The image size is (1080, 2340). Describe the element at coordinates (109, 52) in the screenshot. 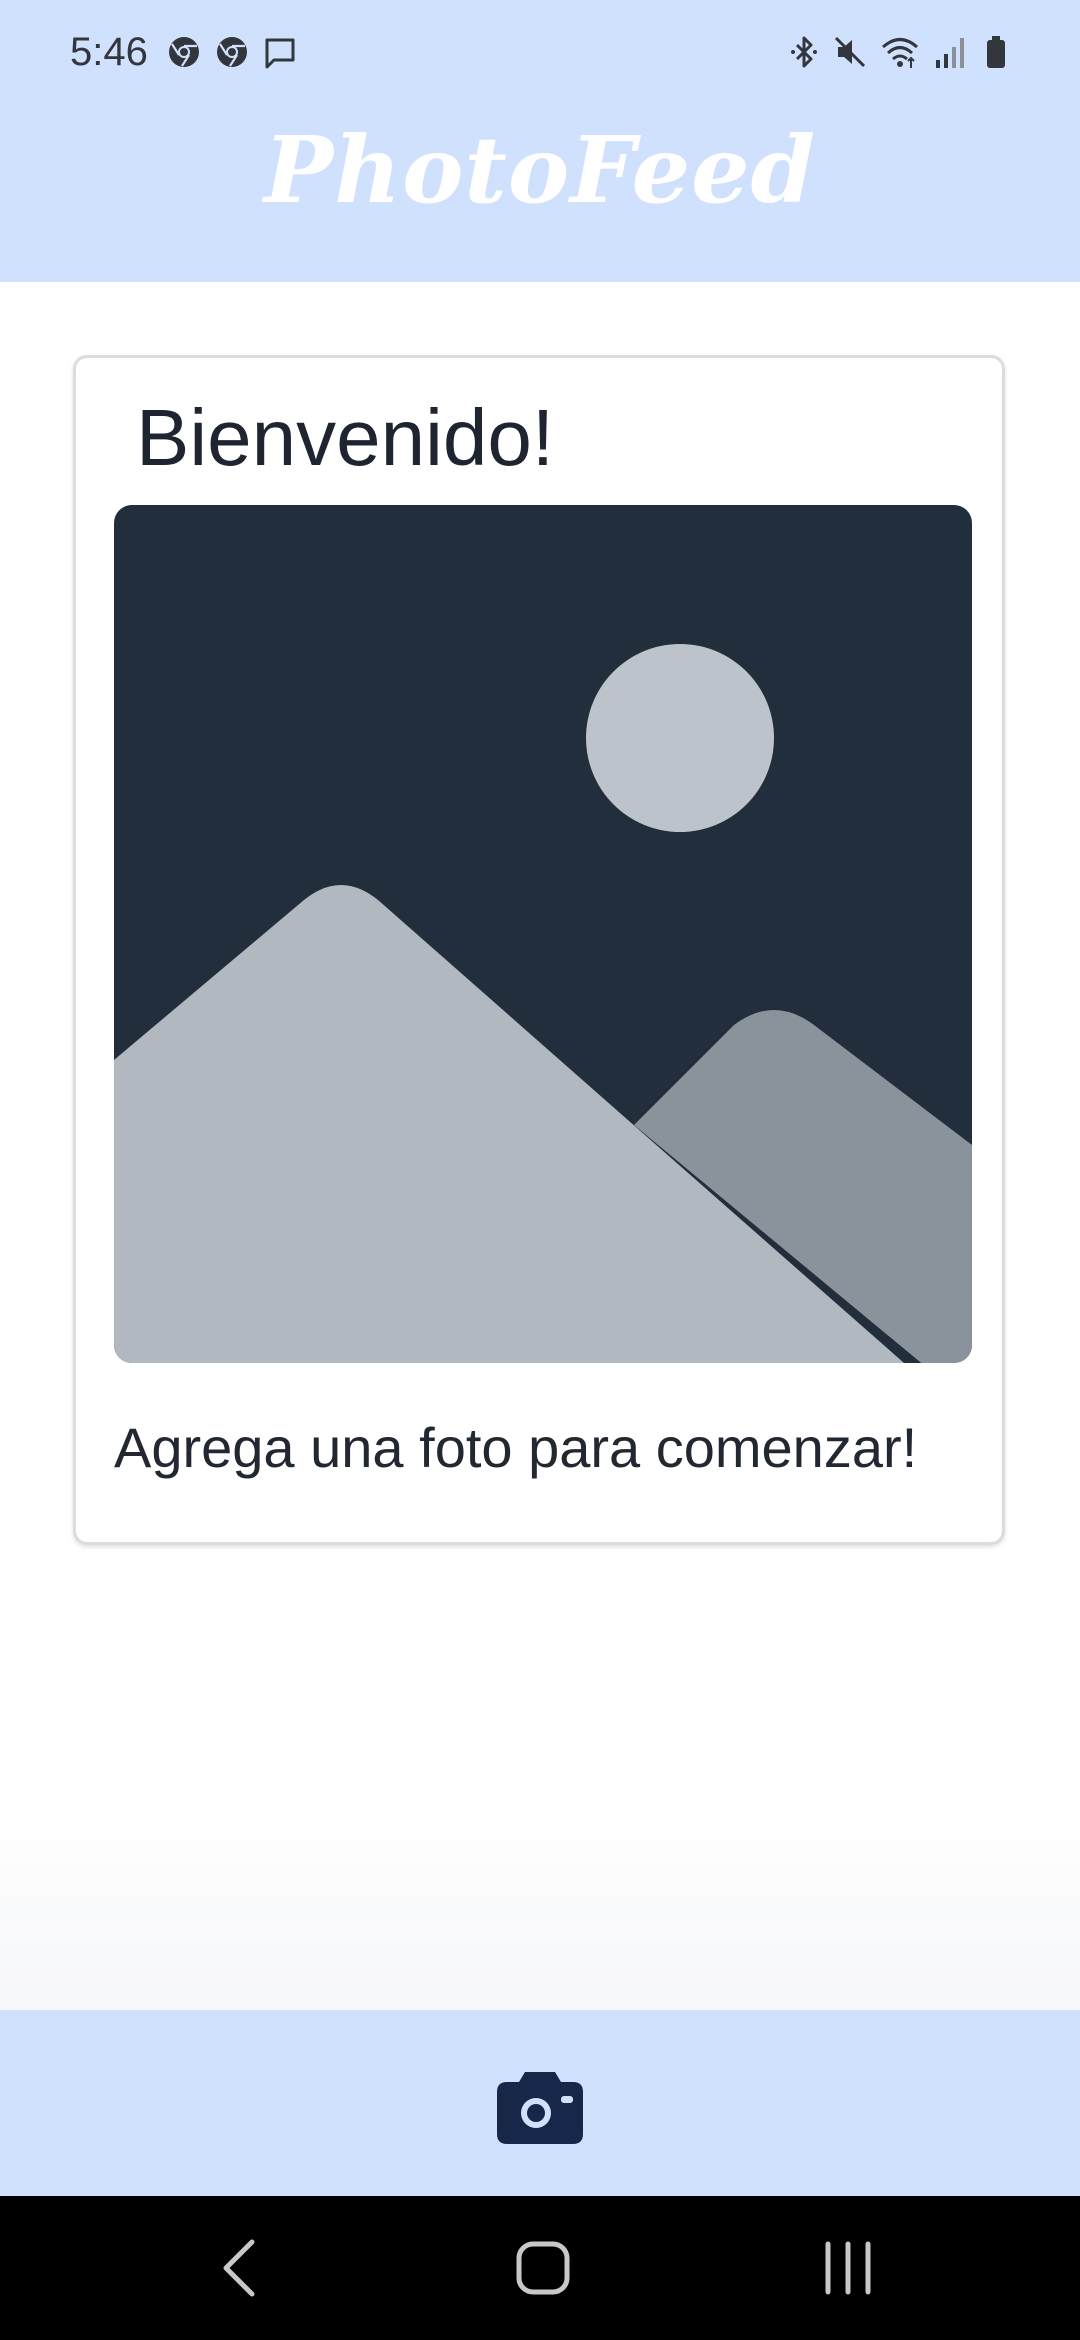

I see `status-time: 5:46` at that location.